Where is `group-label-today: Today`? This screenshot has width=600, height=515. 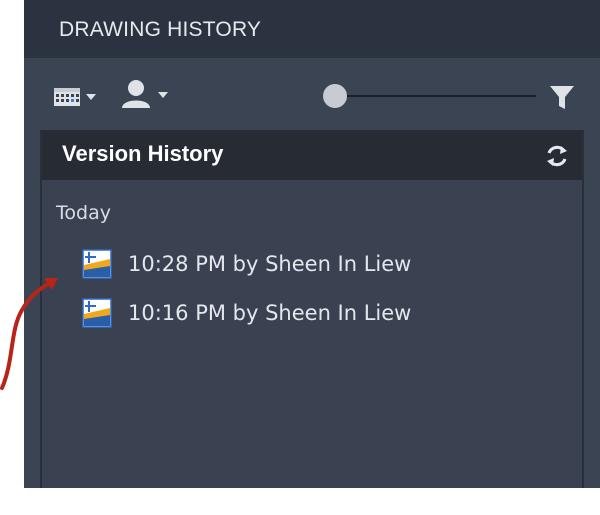
group-label-today: Today is located at coordinates (83, 213).